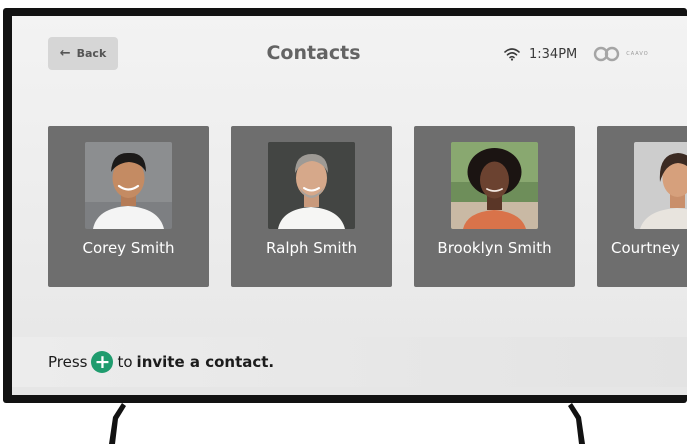 This screenshot has width=687, height=444. I want to click on status-area: 1:34PM CAAVO, so click(576, 54).